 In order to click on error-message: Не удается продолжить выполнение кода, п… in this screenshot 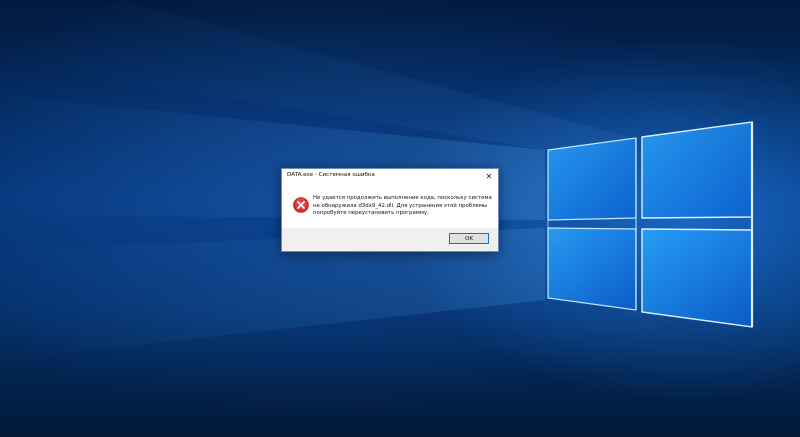, I will do `click(402, 206)`.